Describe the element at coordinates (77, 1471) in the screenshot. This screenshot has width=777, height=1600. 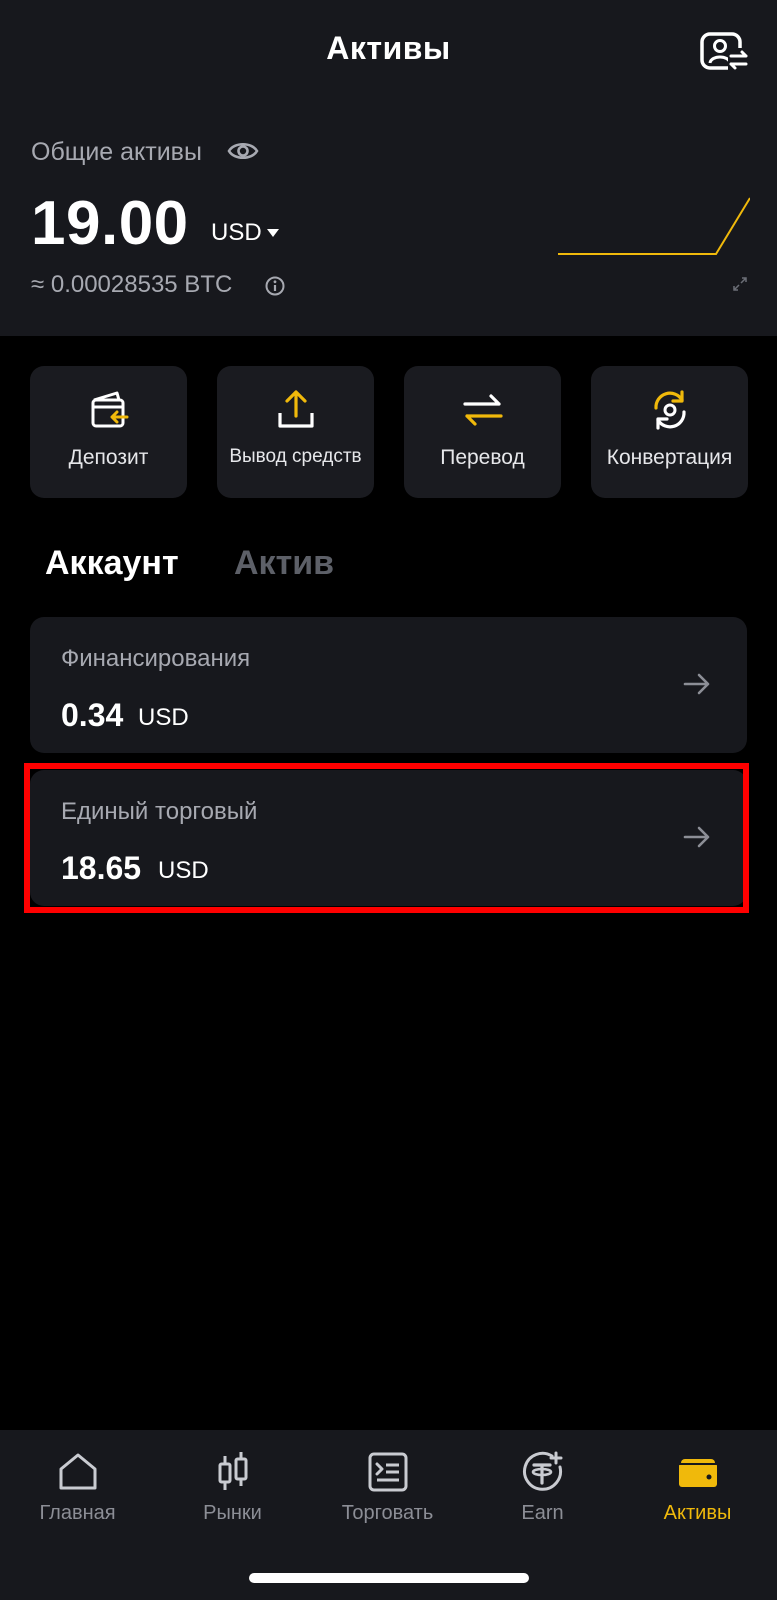
I see `home-icon` at that location.